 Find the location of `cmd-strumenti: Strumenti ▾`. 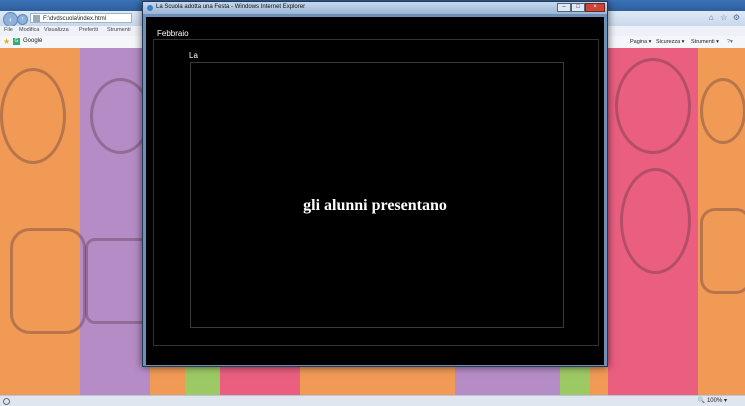

cmd-strumenti: Strumenti ▾ is located at coordinates (705, 42).